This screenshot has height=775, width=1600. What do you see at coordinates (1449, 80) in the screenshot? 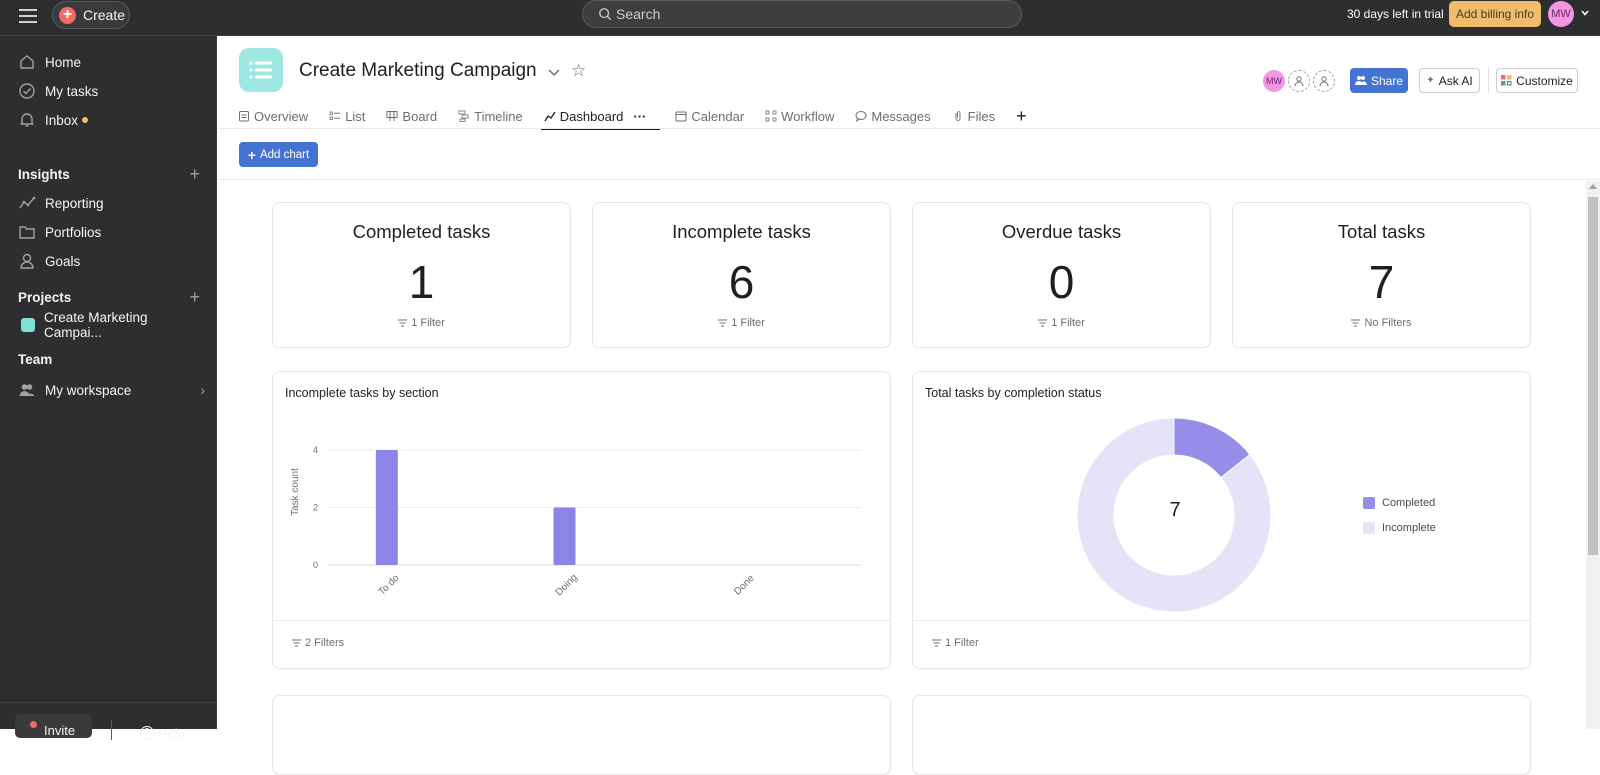
I see `ask-ai-button: ✦ Ask AI` at bounding box center [1449, 80].